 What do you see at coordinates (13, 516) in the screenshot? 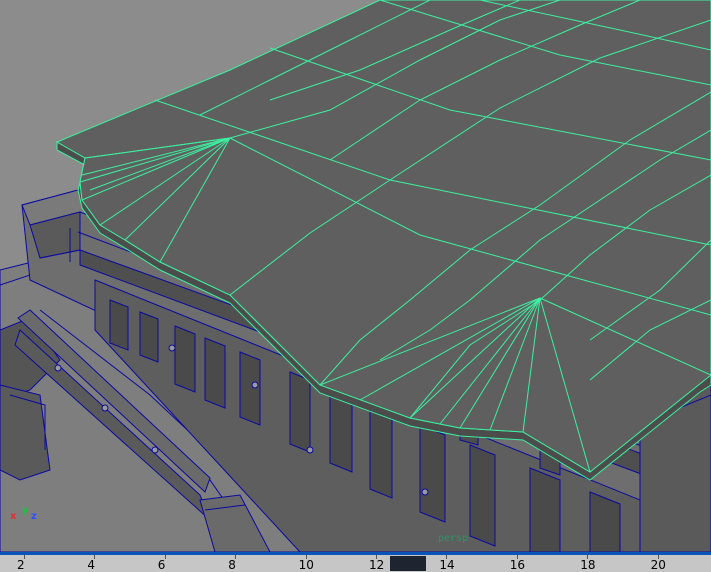
I see `axis-x-label: x` at bounding box center [13, 516].